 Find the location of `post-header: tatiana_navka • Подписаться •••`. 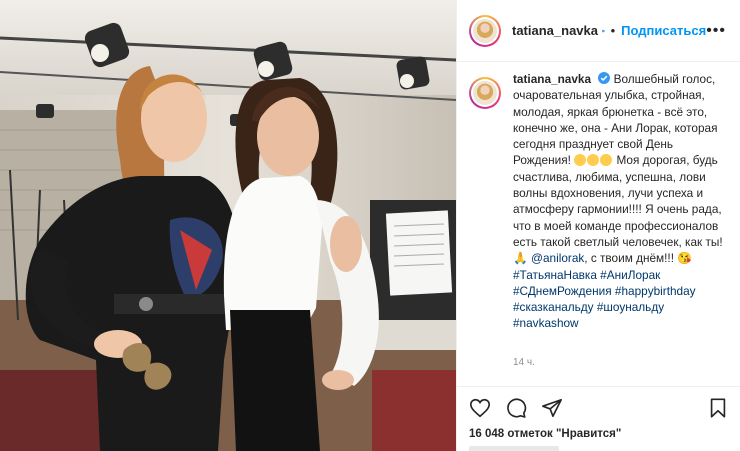

post-header: tatiana_navka • Подписаться ••• is located at coordinates (598, 31).